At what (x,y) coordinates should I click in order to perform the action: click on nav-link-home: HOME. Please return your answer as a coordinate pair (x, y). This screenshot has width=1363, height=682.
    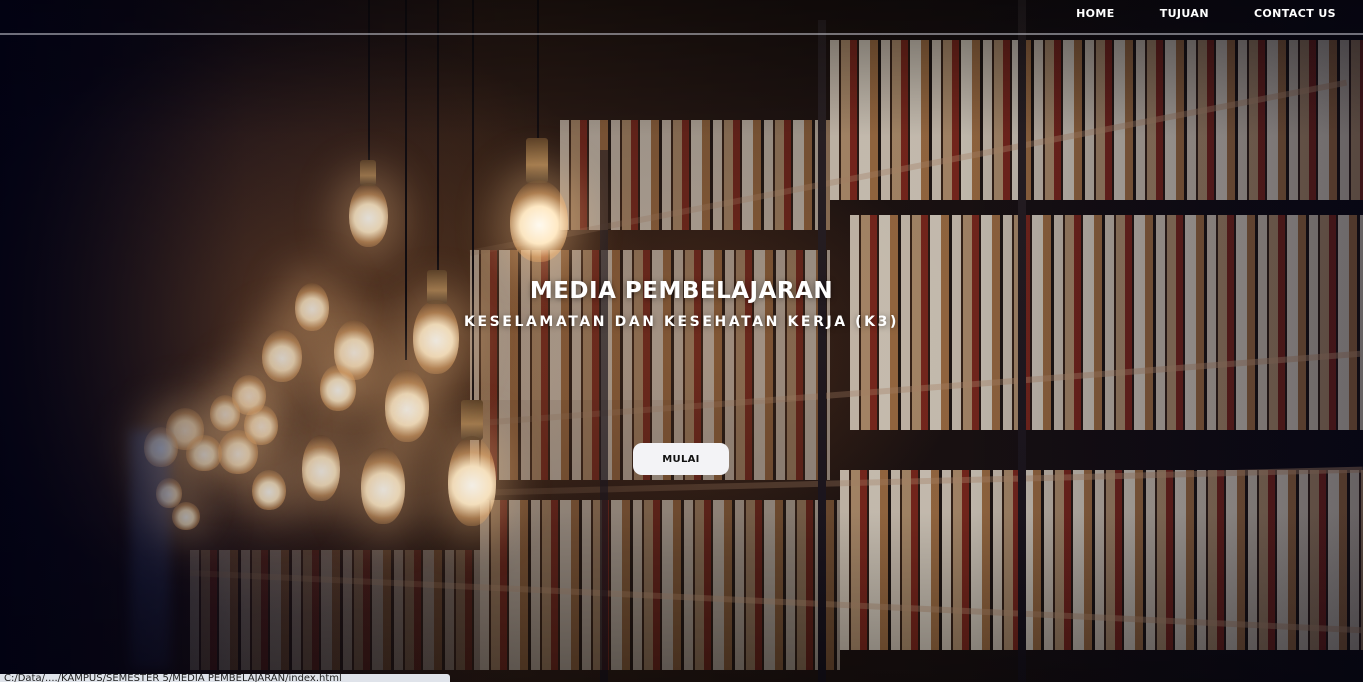
    Looking at the image, I should click on (1095, 13).